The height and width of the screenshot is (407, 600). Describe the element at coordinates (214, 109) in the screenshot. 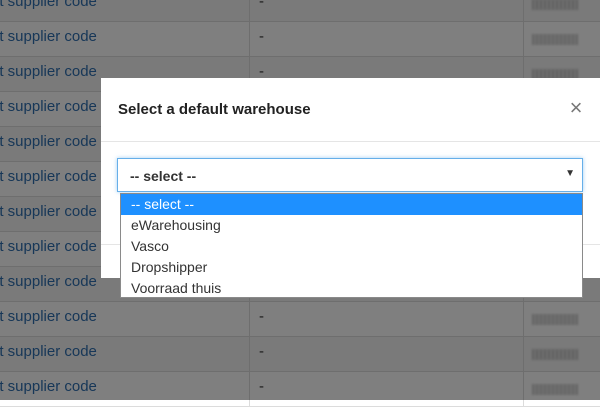

I see `modal-title: Select a default warehouse` at that location.